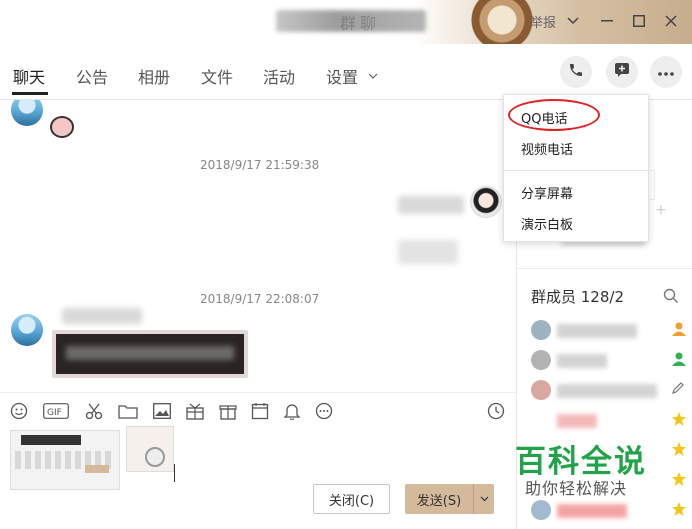  I want to click on image-content-blurred, so click(150, 353).